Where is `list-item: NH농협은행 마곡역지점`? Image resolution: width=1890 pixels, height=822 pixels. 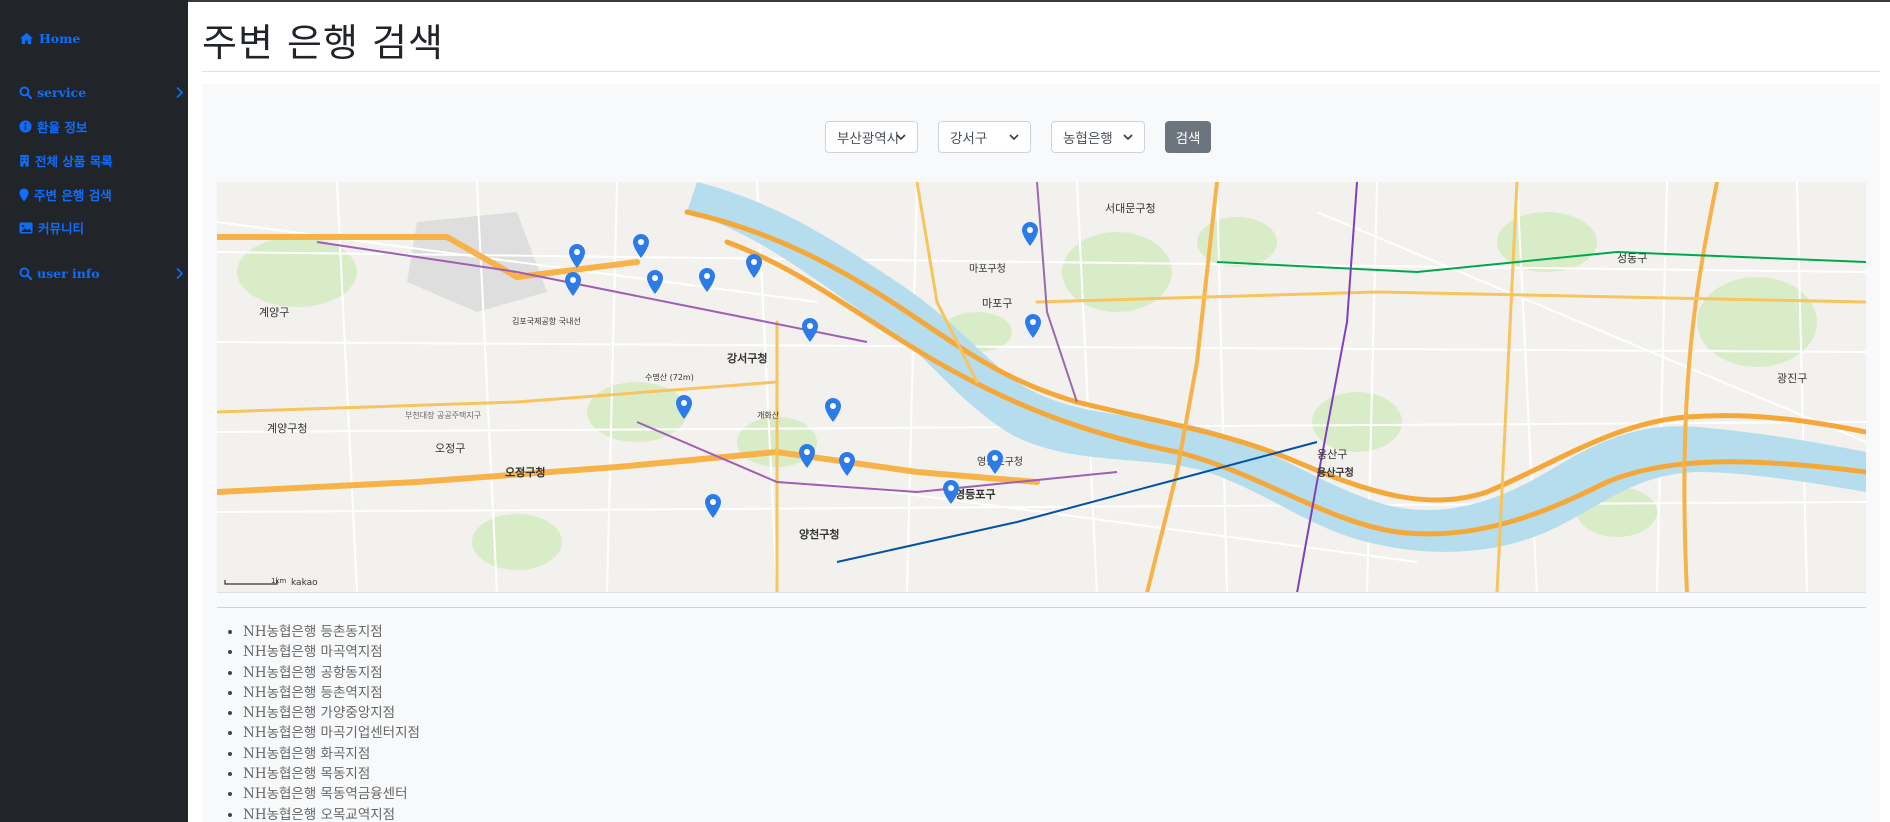
list-item: NH농협은행 마곡역지점 is located at coordinates (331, 652).